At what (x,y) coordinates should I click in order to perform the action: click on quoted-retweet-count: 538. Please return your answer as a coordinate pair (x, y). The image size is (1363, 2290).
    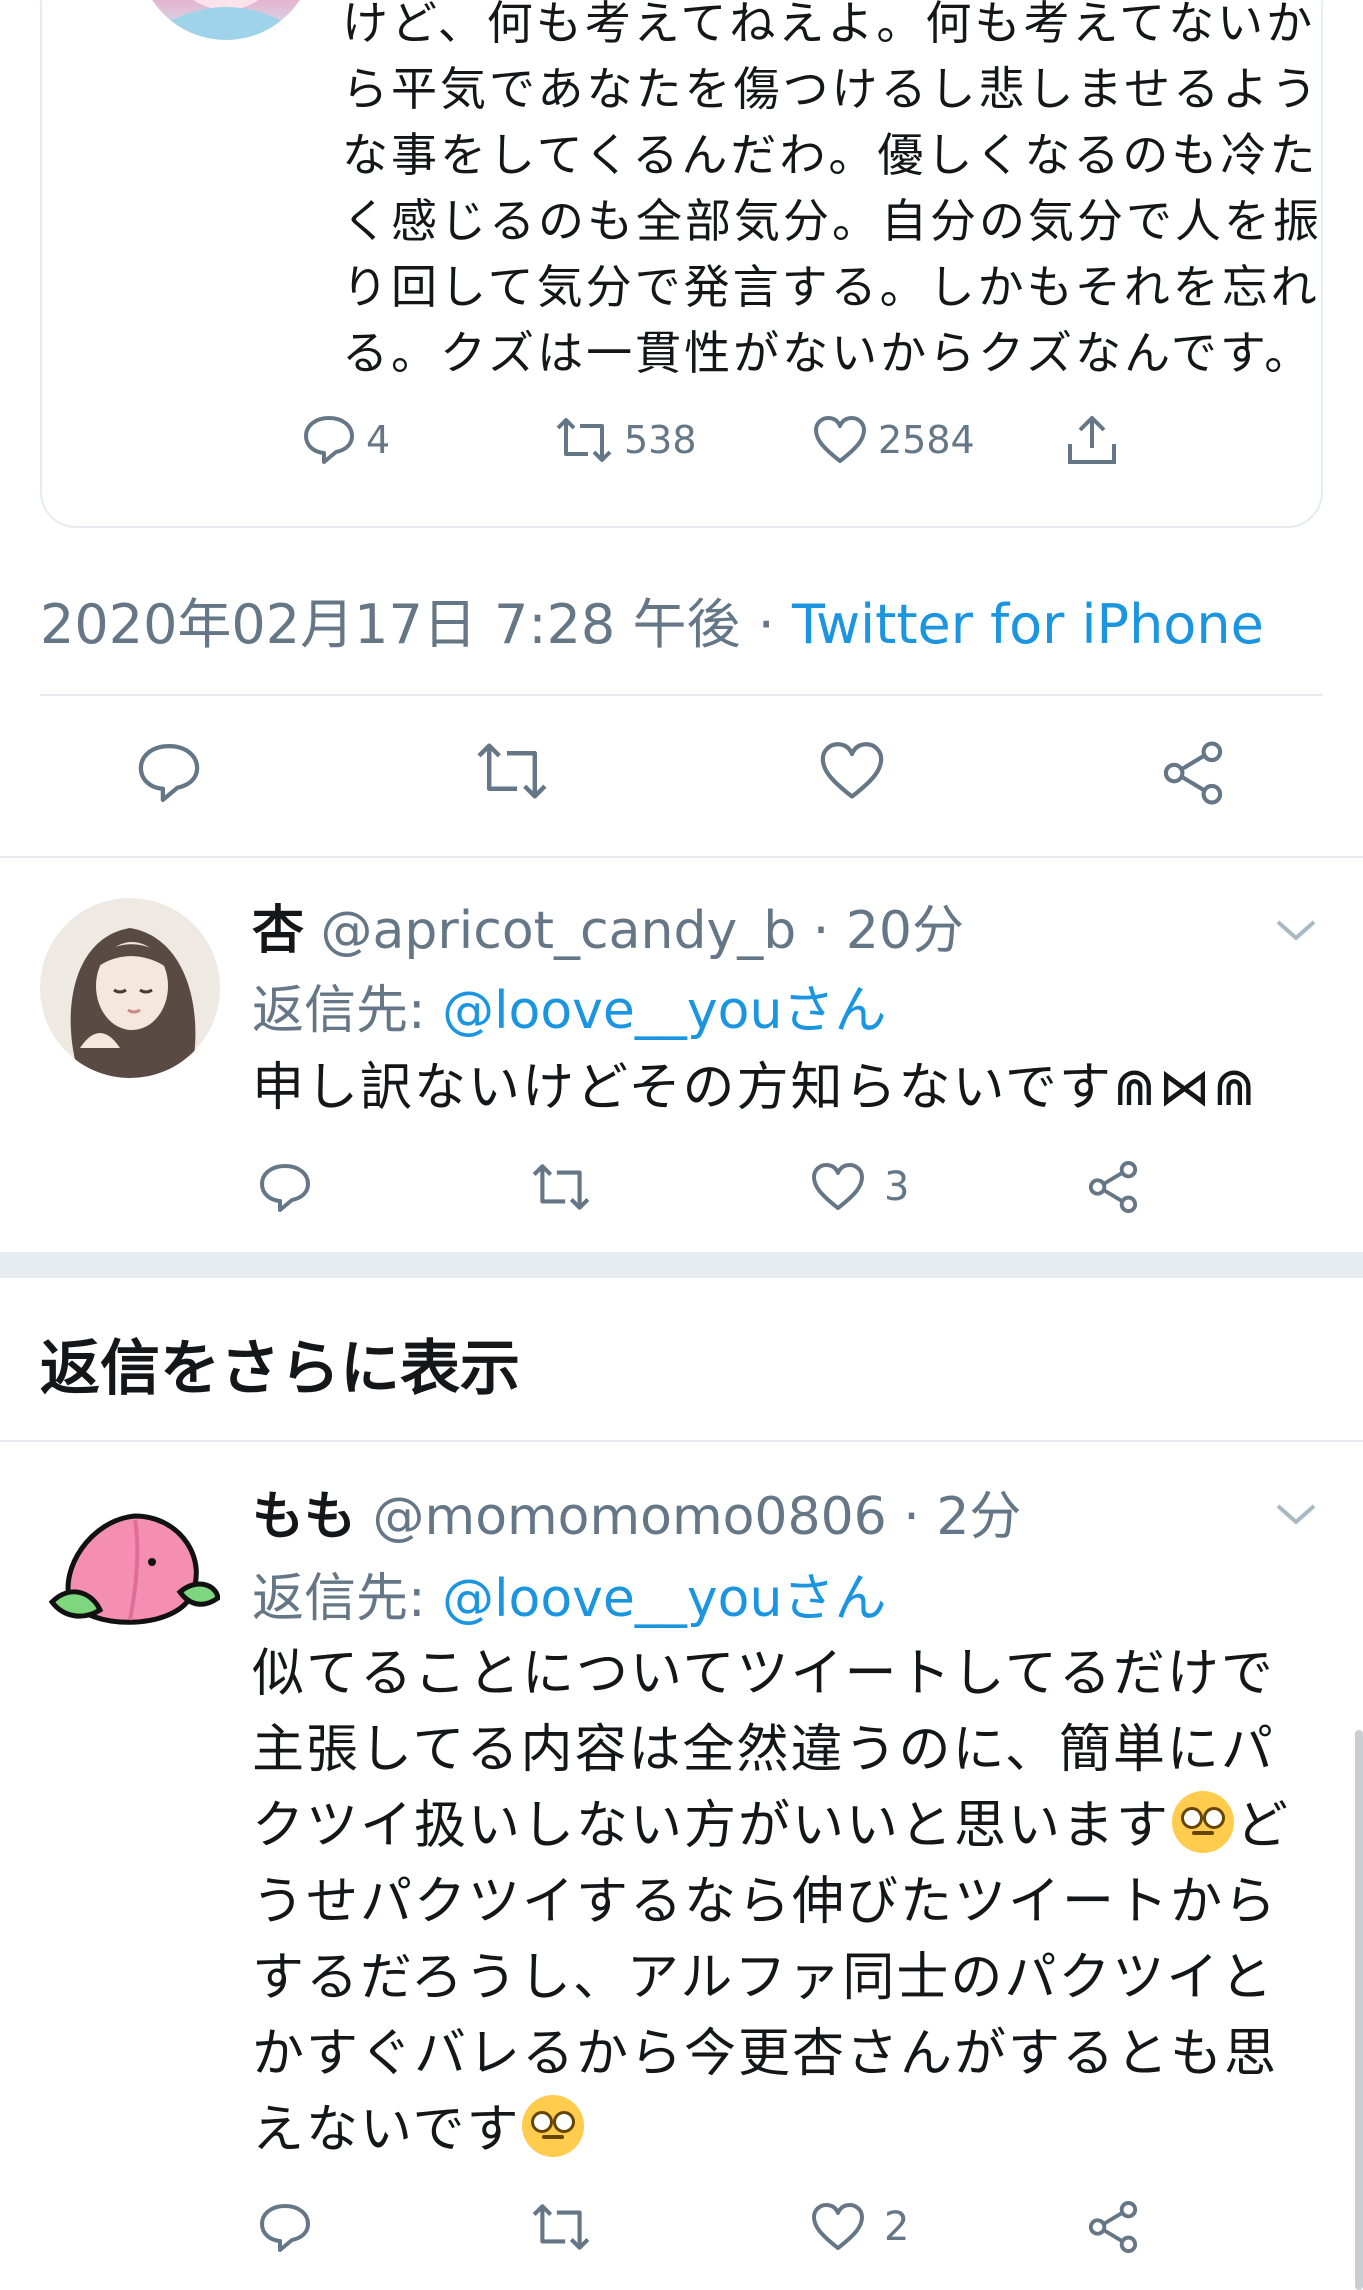
    Looking at the image, I should click on (660, 440).